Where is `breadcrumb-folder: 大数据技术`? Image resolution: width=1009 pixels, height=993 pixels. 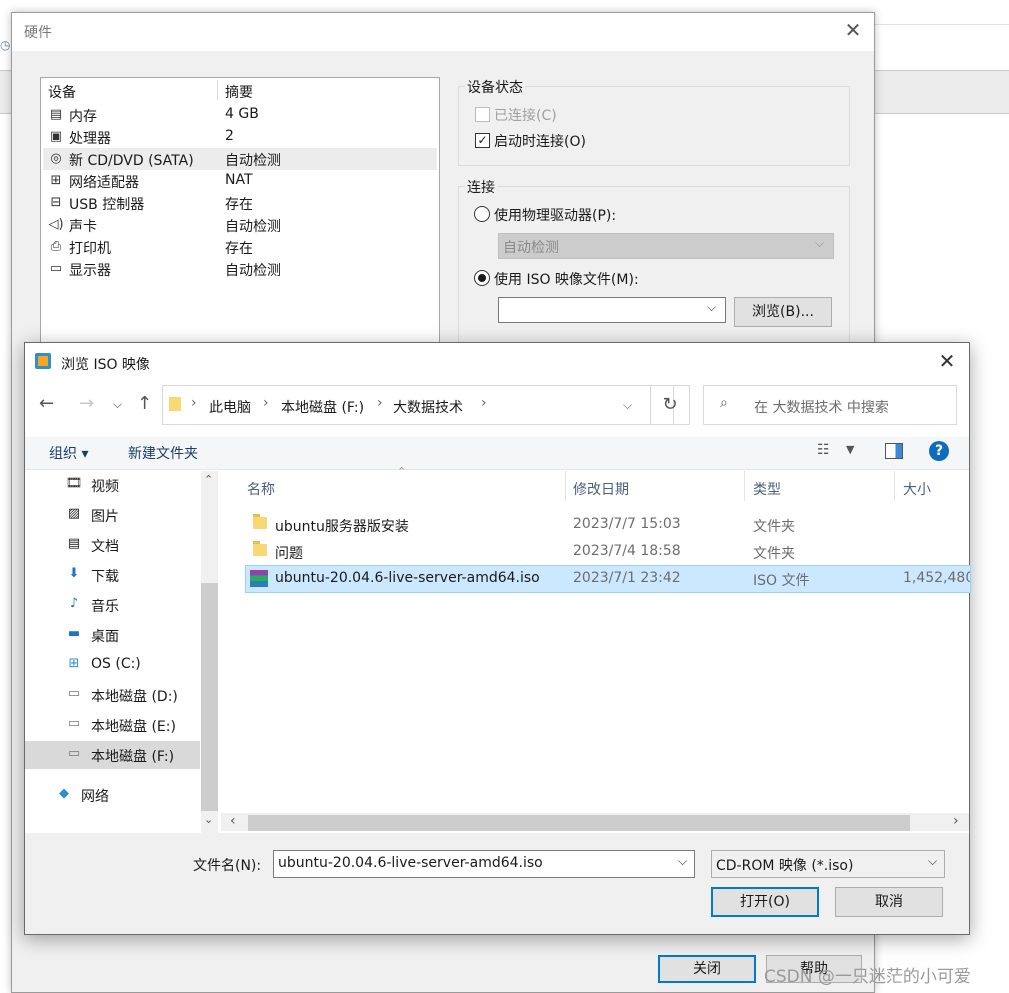
breadcrumb-folder: 大数据技术 is located at coordinates (428, 407).